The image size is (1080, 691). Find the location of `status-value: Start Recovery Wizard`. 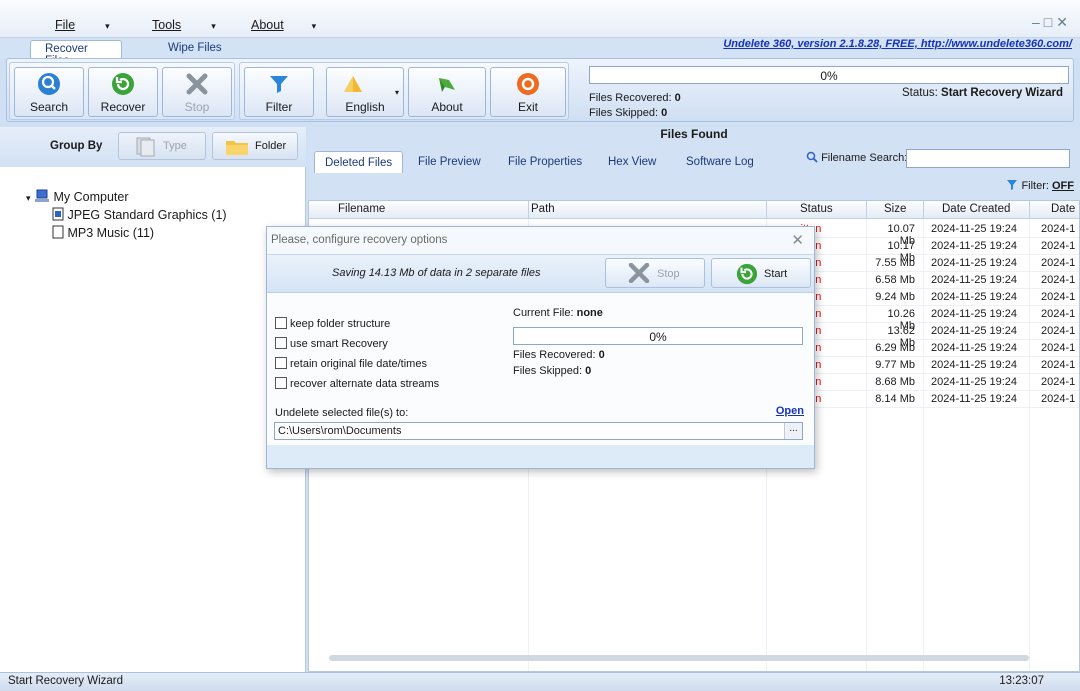

status-value: Start Recovery Wizard is located at coordinates (1002, 93).